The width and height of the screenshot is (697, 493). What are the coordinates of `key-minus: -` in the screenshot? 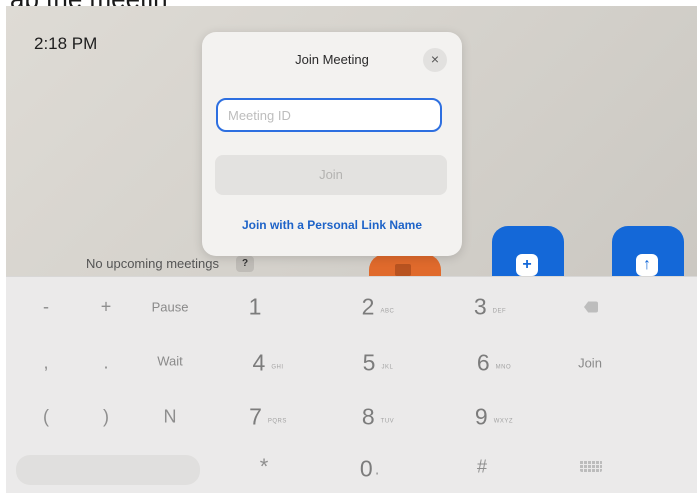 It's located at (46, 307).